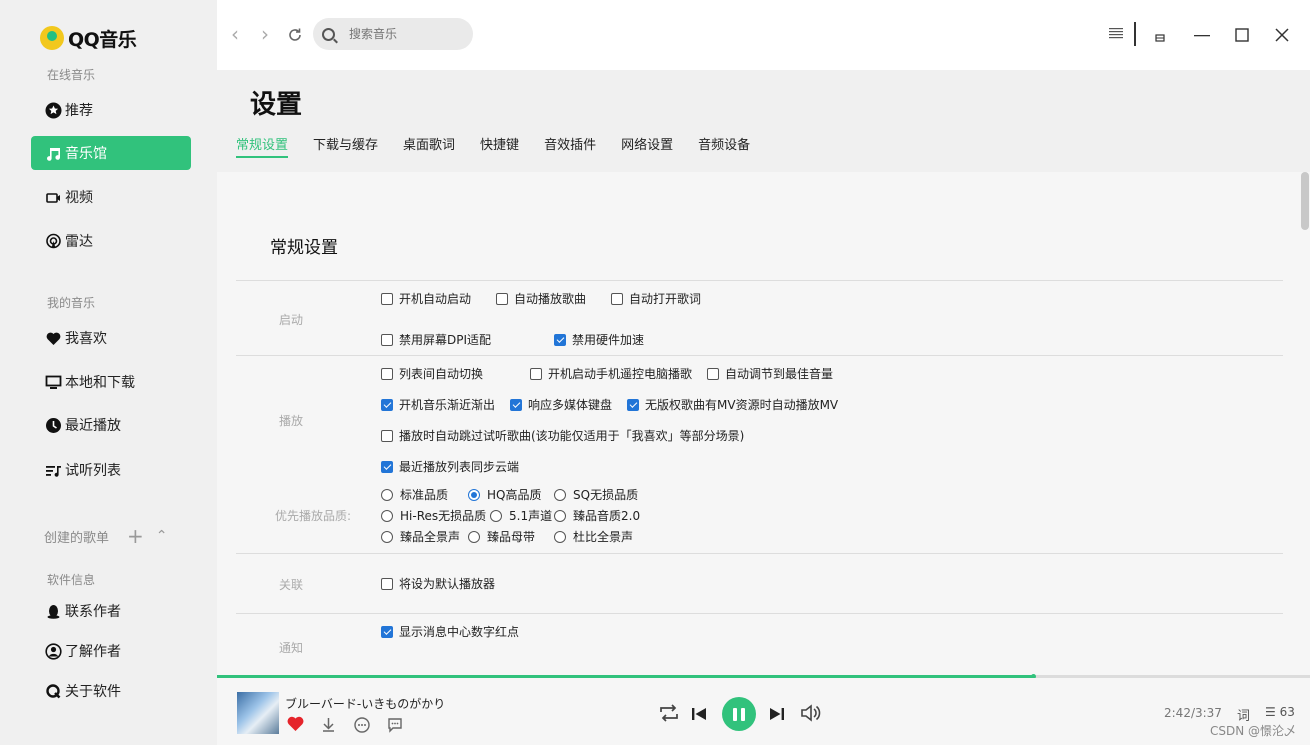 The height and width of the screenshot is (745, 1310). Describe the element at coordinates (1116, 34) in the screenshot. I see `menu-icon` at that location.